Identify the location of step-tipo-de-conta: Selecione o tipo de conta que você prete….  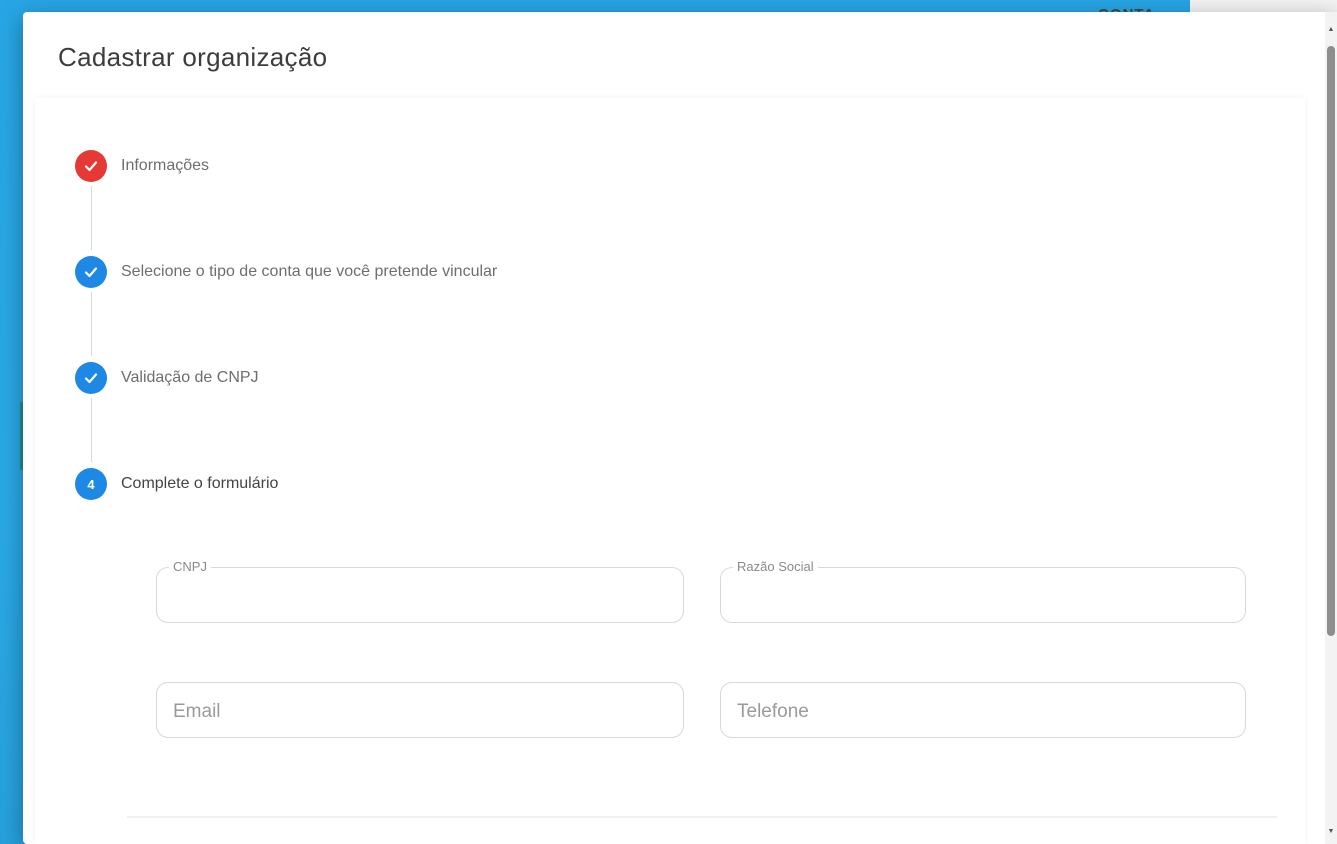
(286, 272).